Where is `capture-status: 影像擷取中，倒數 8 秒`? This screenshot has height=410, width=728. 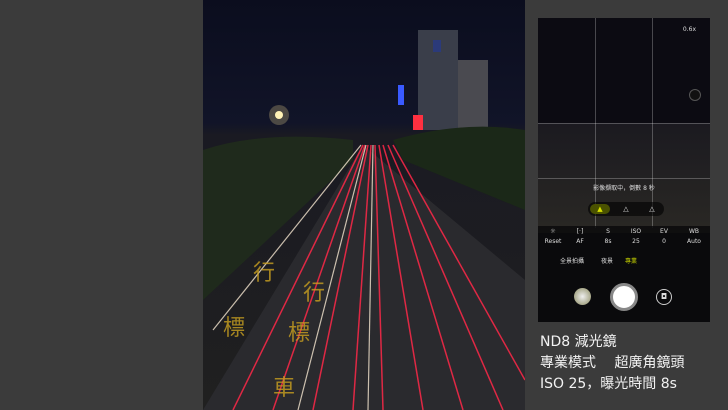 capture-status: 影像擷取中，倒數 8 秒 is located at coordinates (624, 188).